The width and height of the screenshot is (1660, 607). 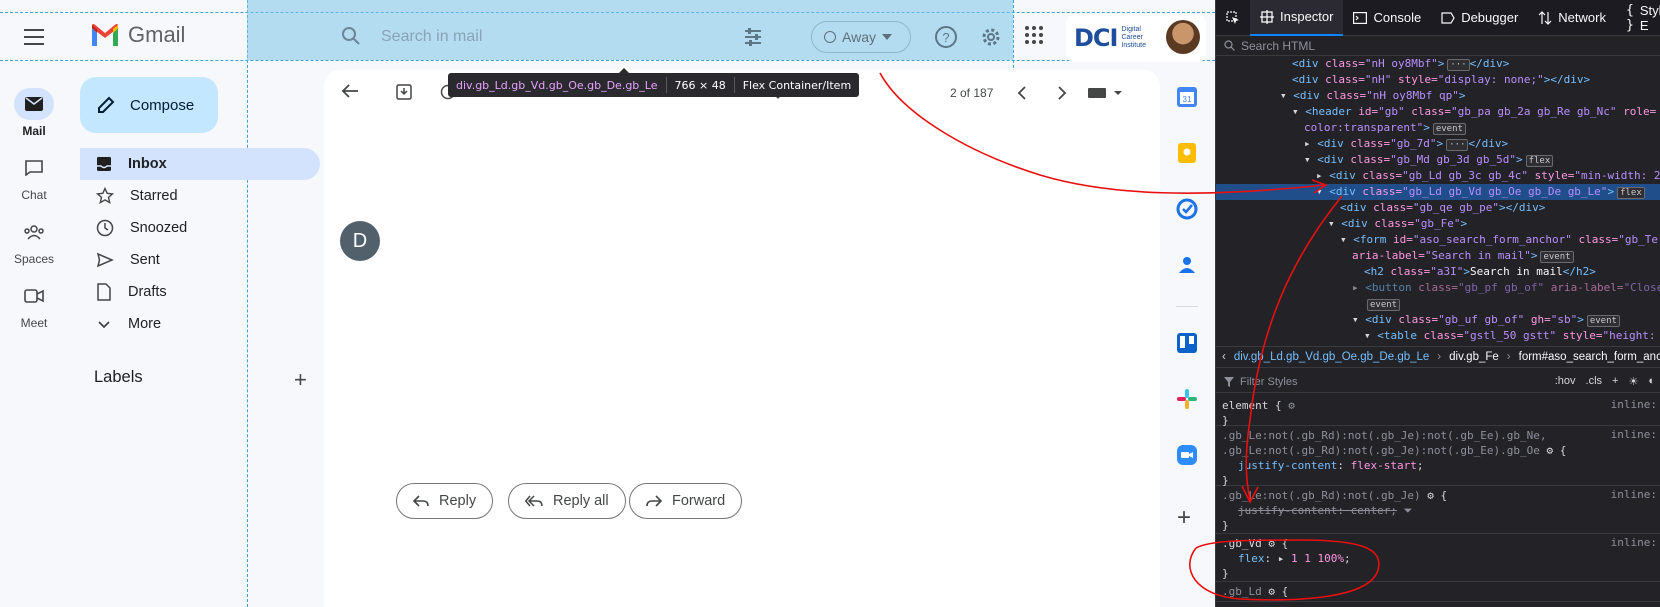 What do you see at coordinates (1187, 455) in the screenshot?
I see `zoom-icon` at bounding box center [1187, 455].